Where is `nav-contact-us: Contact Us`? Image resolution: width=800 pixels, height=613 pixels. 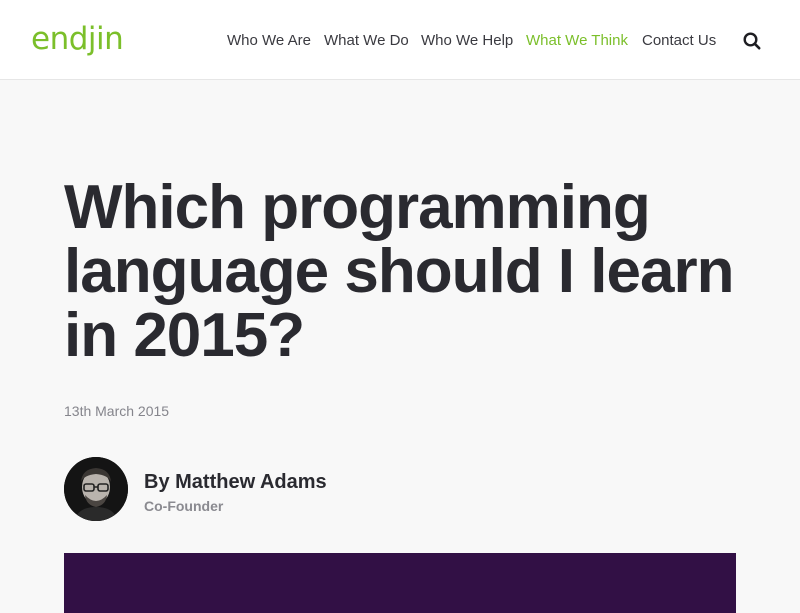
nav-contact-us: Contact Us is located at coordinates (679, 41).